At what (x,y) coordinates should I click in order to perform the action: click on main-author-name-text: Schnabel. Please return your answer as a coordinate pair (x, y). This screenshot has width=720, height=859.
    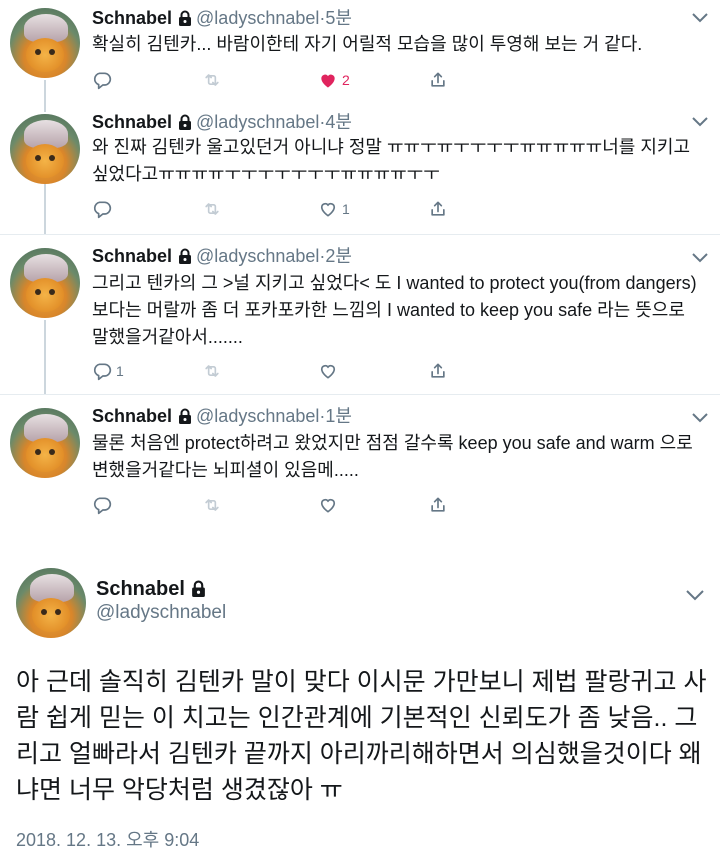
    Looking at the image, I should click on (140, 589).